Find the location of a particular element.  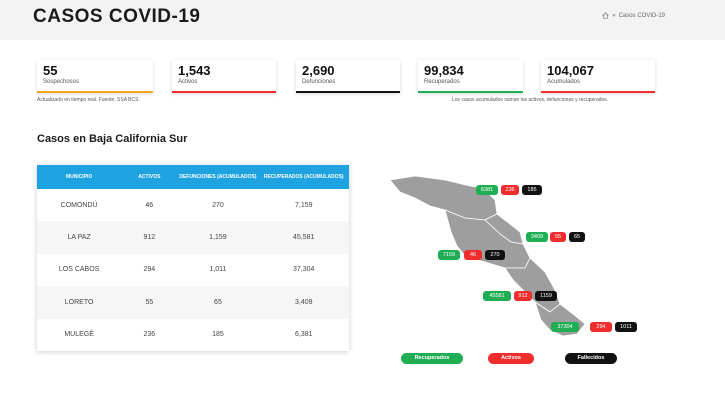

stat-label: Activos is located at coordinates (188, 82).